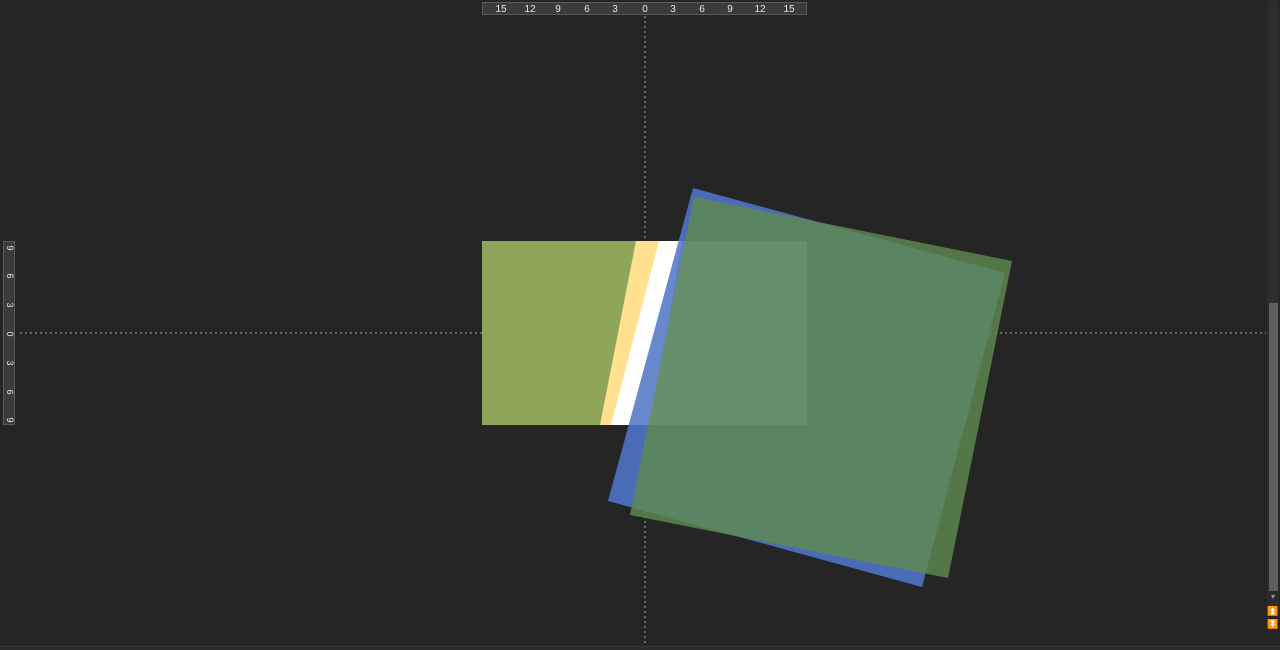 The height and width of the screenshot is (650, 1280). Describe the element at coordinates (644, 333) in the screenshot. I see `slide-outline` at that location.